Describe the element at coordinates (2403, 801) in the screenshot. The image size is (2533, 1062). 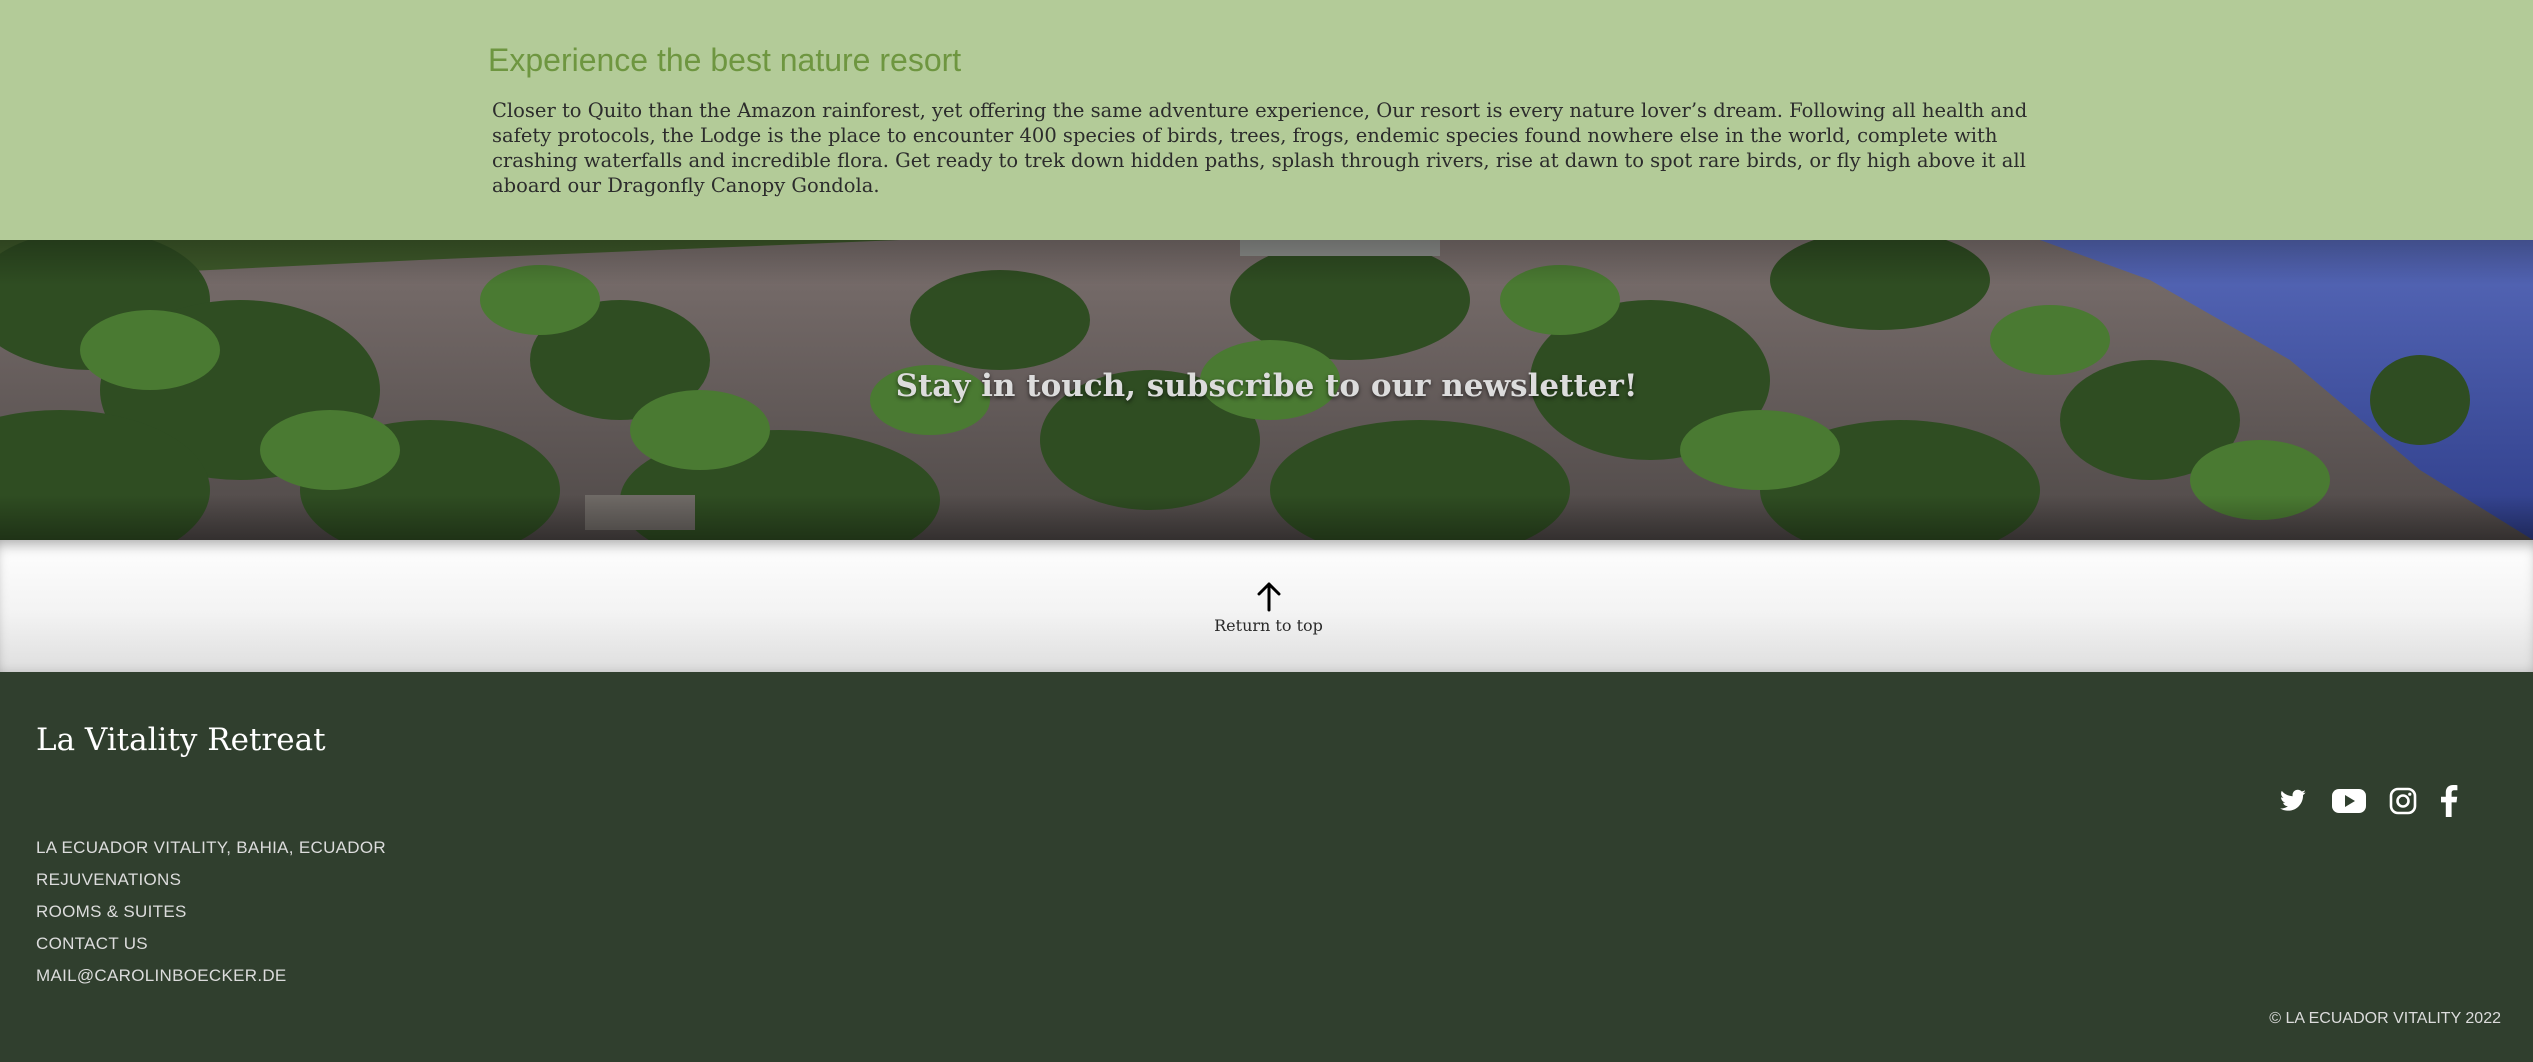
I see `instagram-icon` at that location.